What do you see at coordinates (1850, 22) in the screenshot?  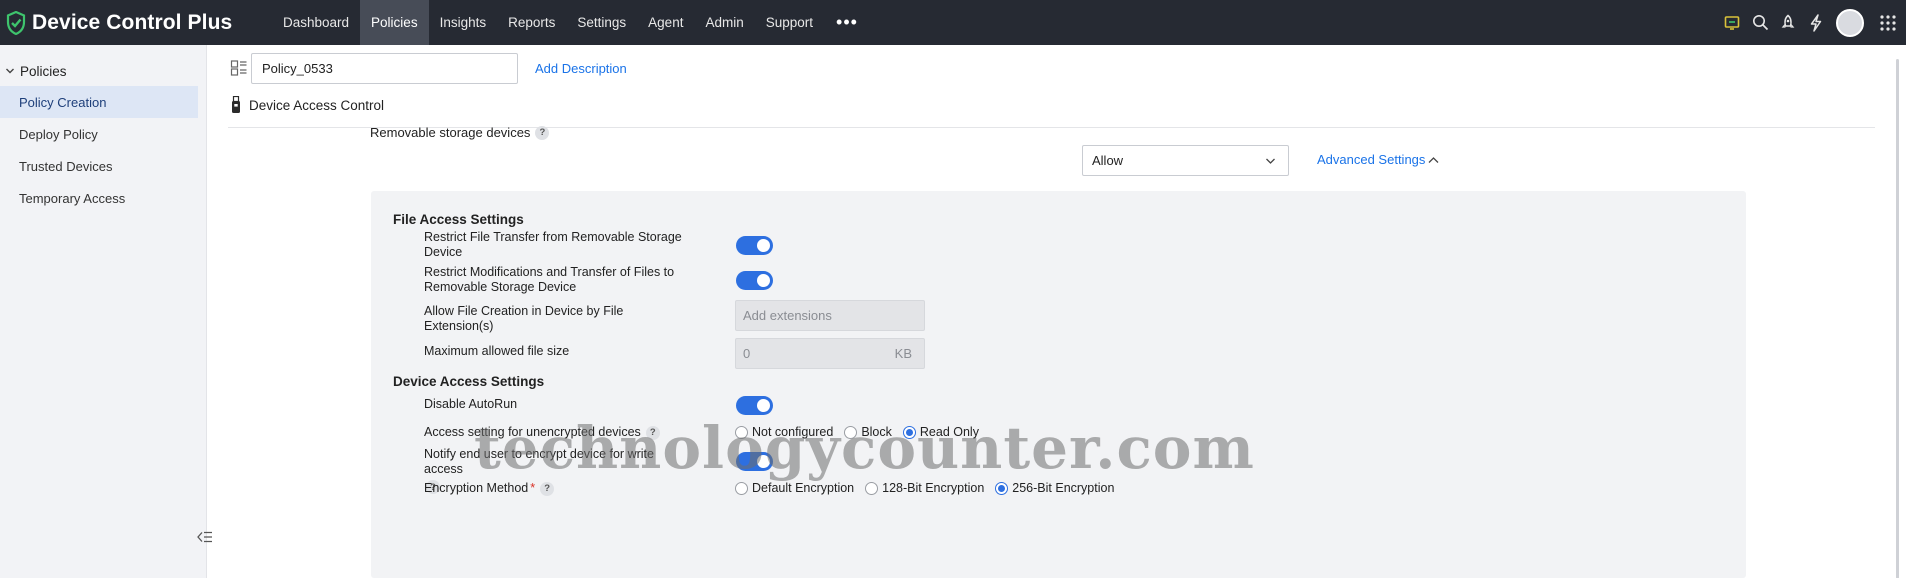 I see `avatar` at bounding box center [1850, 22].